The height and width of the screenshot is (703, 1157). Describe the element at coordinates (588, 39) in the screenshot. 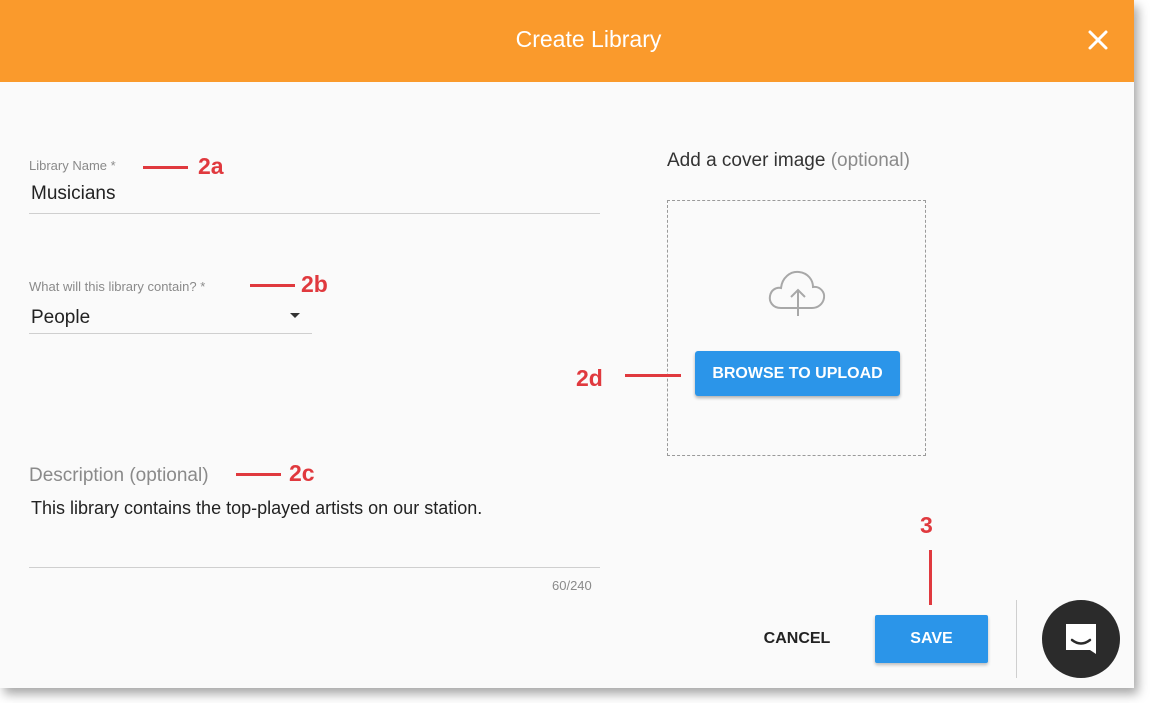

I see `dialog-title: Create Library` at that location.